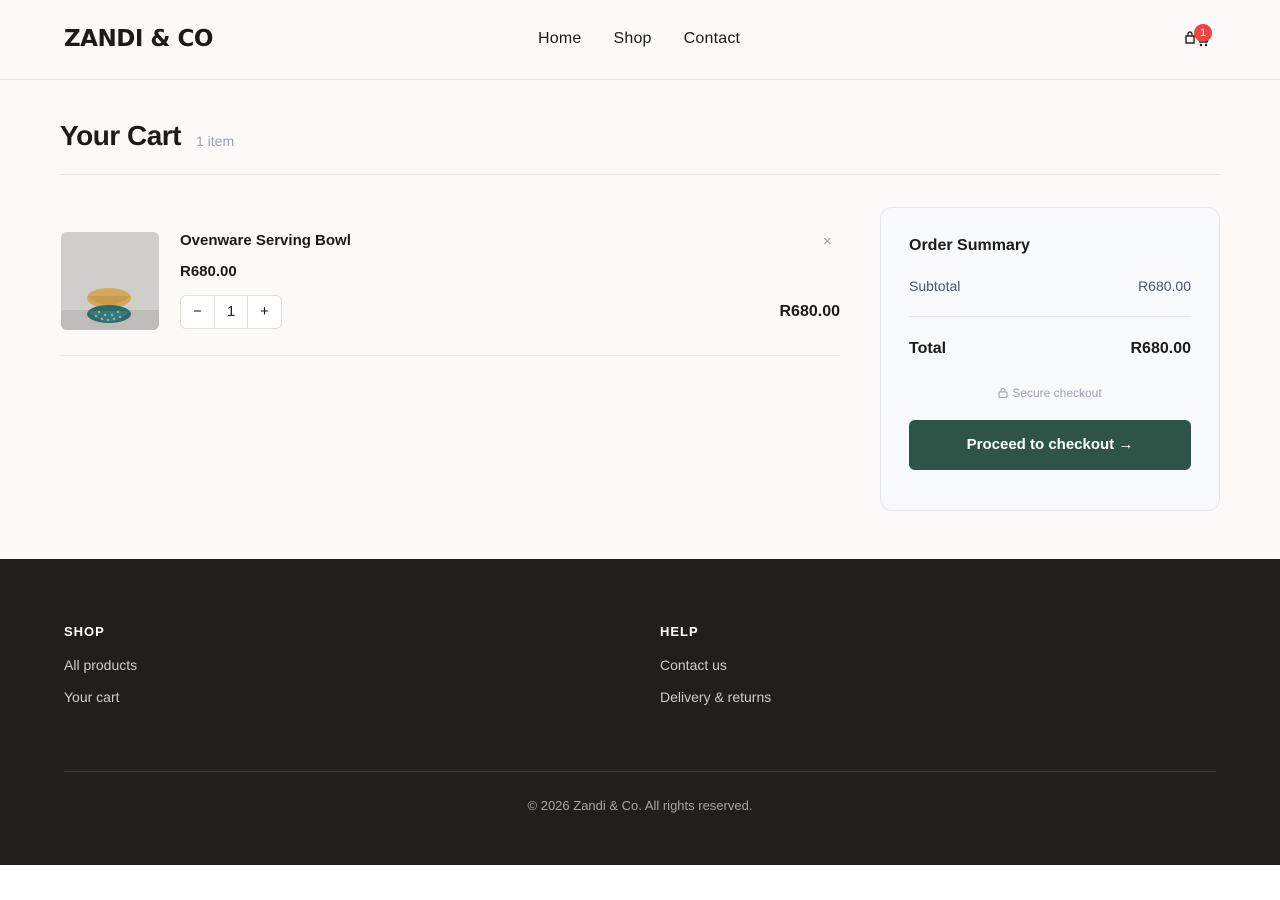 The image size is (1280, 900). Describe the element at coordinates (100, 665) in the screenshot. I see `footer-link-all-products: All products` at that location.